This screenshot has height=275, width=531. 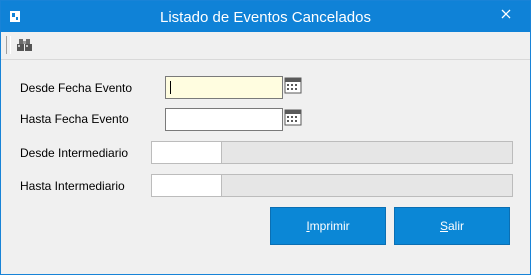 I want to click on text-caret, so click(x=170, y=87).